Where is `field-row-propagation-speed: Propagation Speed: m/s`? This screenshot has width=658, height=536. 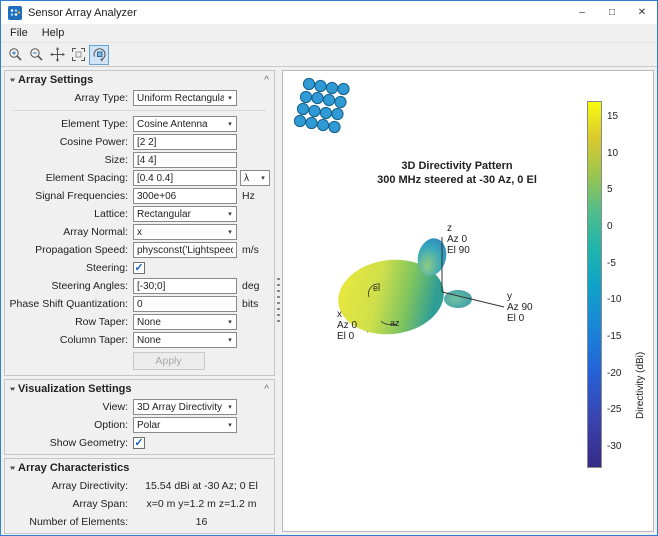
field-row-propagation-speed: Propagation Speed: m/s is located at coordinates (139, 250).